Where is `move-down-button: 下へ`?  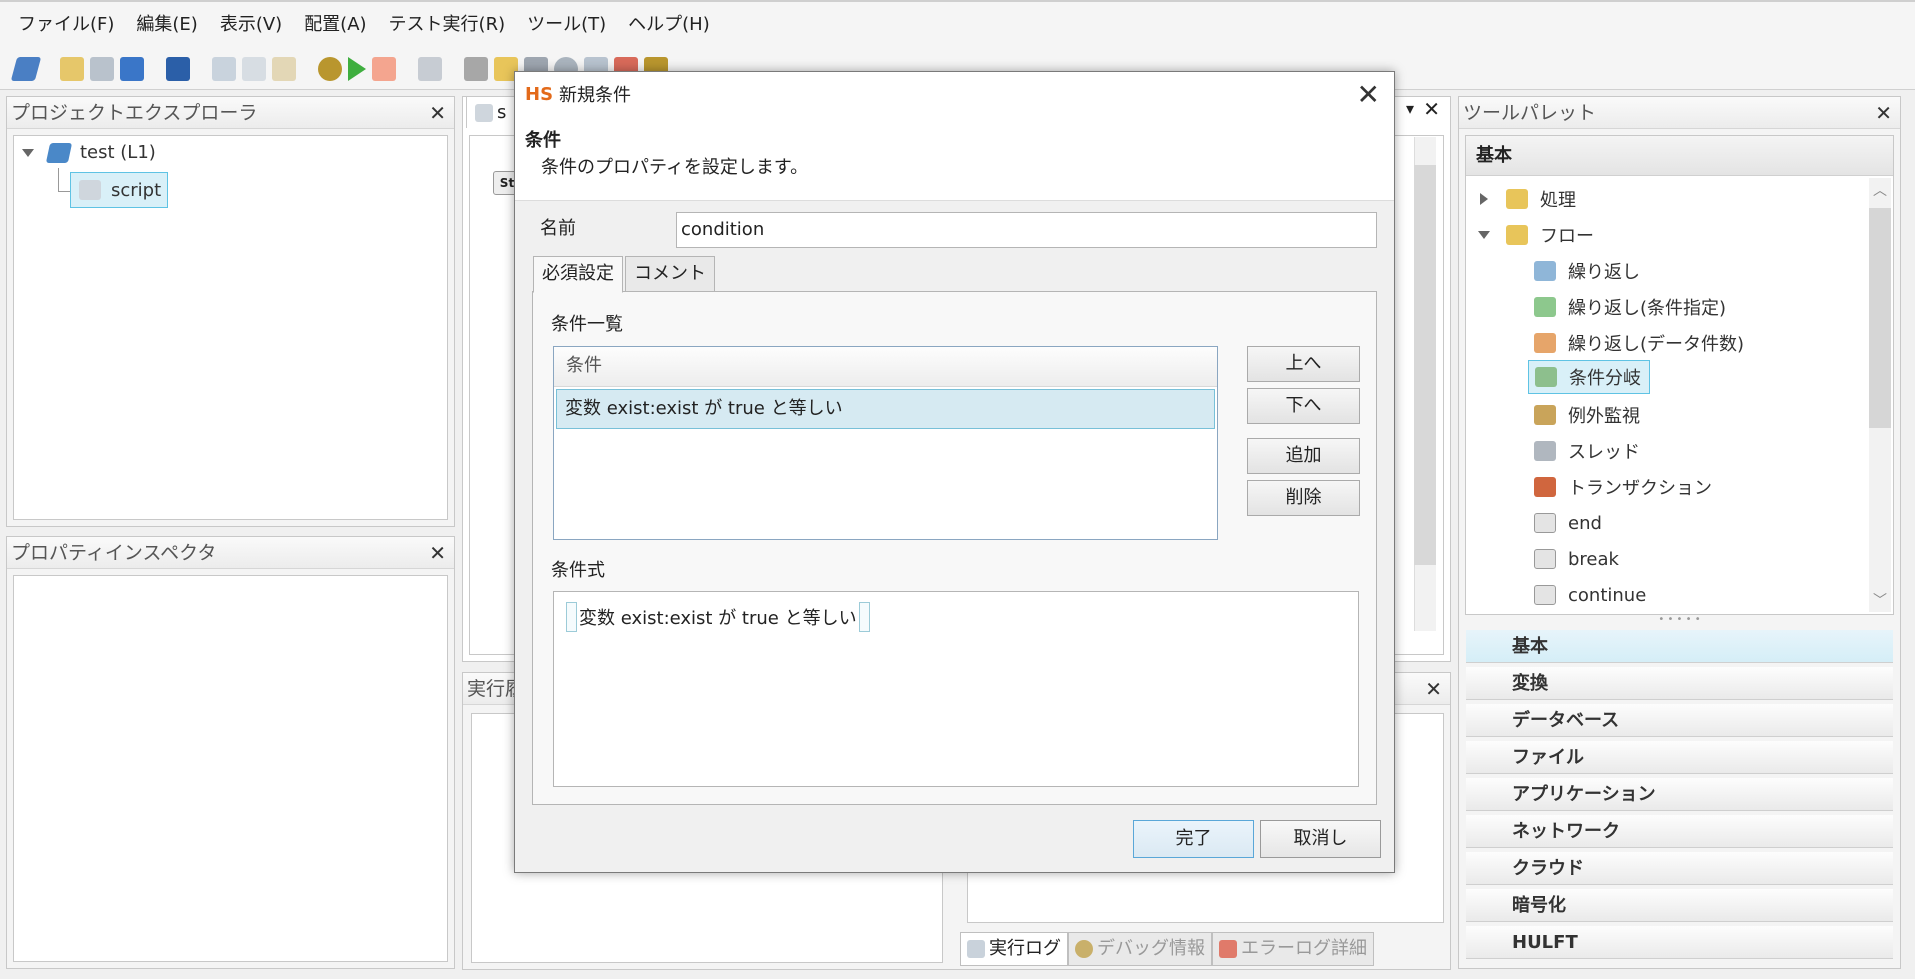
move-down-button: 下へ is located at coordinates (1303, 406).